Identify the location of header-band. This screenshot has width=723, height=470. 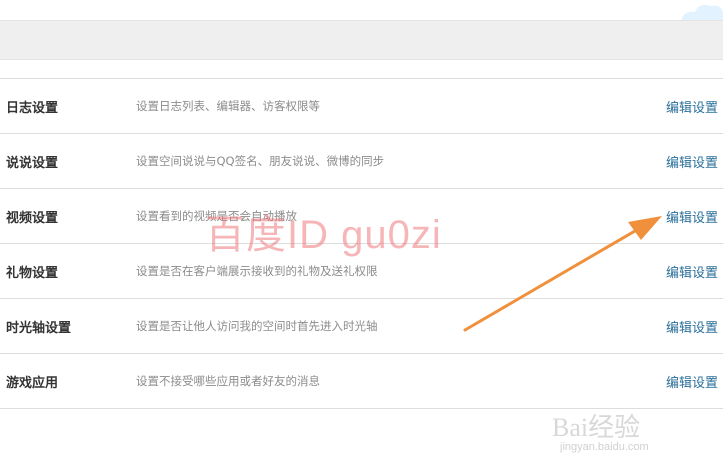
(361, 40).